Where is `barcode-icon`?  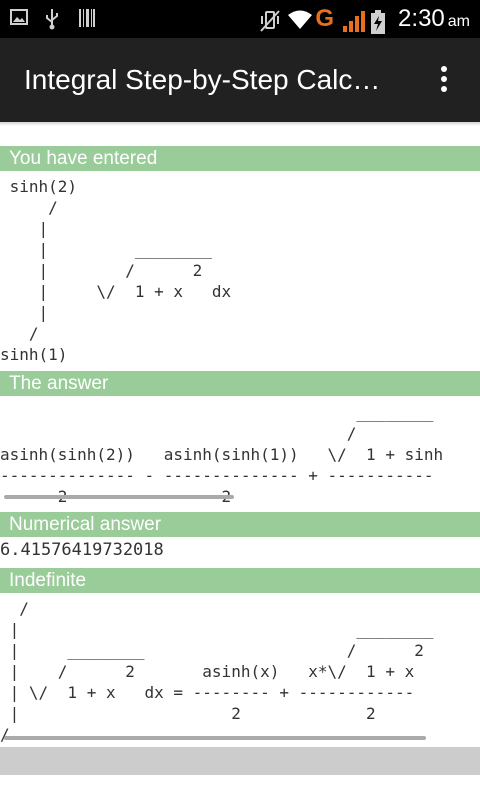
barcode-icon is located at coordinates (88, 18).